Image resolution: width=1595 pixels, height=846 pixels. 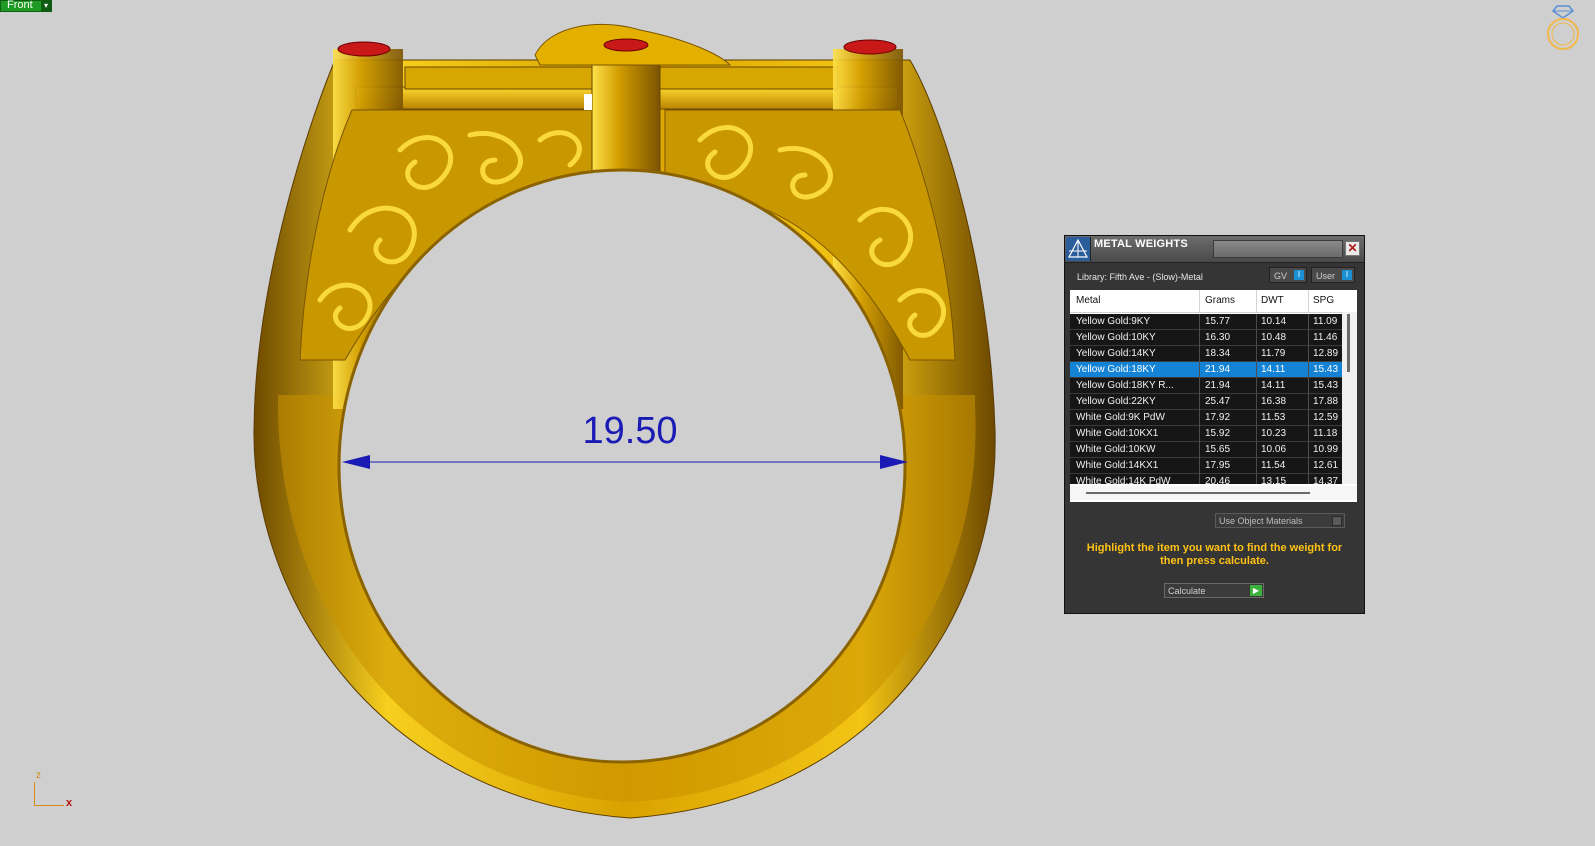 I want to click on cell-dwt: 11.53, so click(x=1273, y=417).